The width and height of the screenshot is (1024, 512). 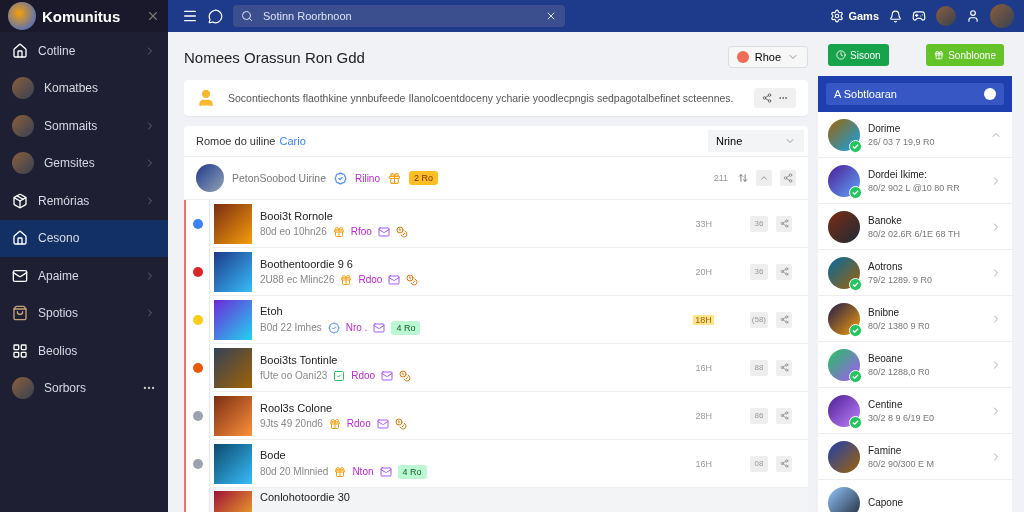 What do you see at coordinates (915, 227) in the screenshot?
I see `user-row: Banoke 80/2 02.6R 6/1E 68 TH` at bounding box center [915, 227].